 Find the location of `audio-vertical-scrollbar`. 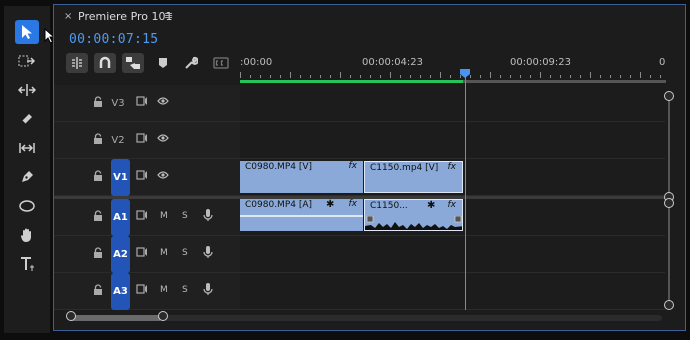

audio-vertical-scrollbar is located at coordinates (669, 254).